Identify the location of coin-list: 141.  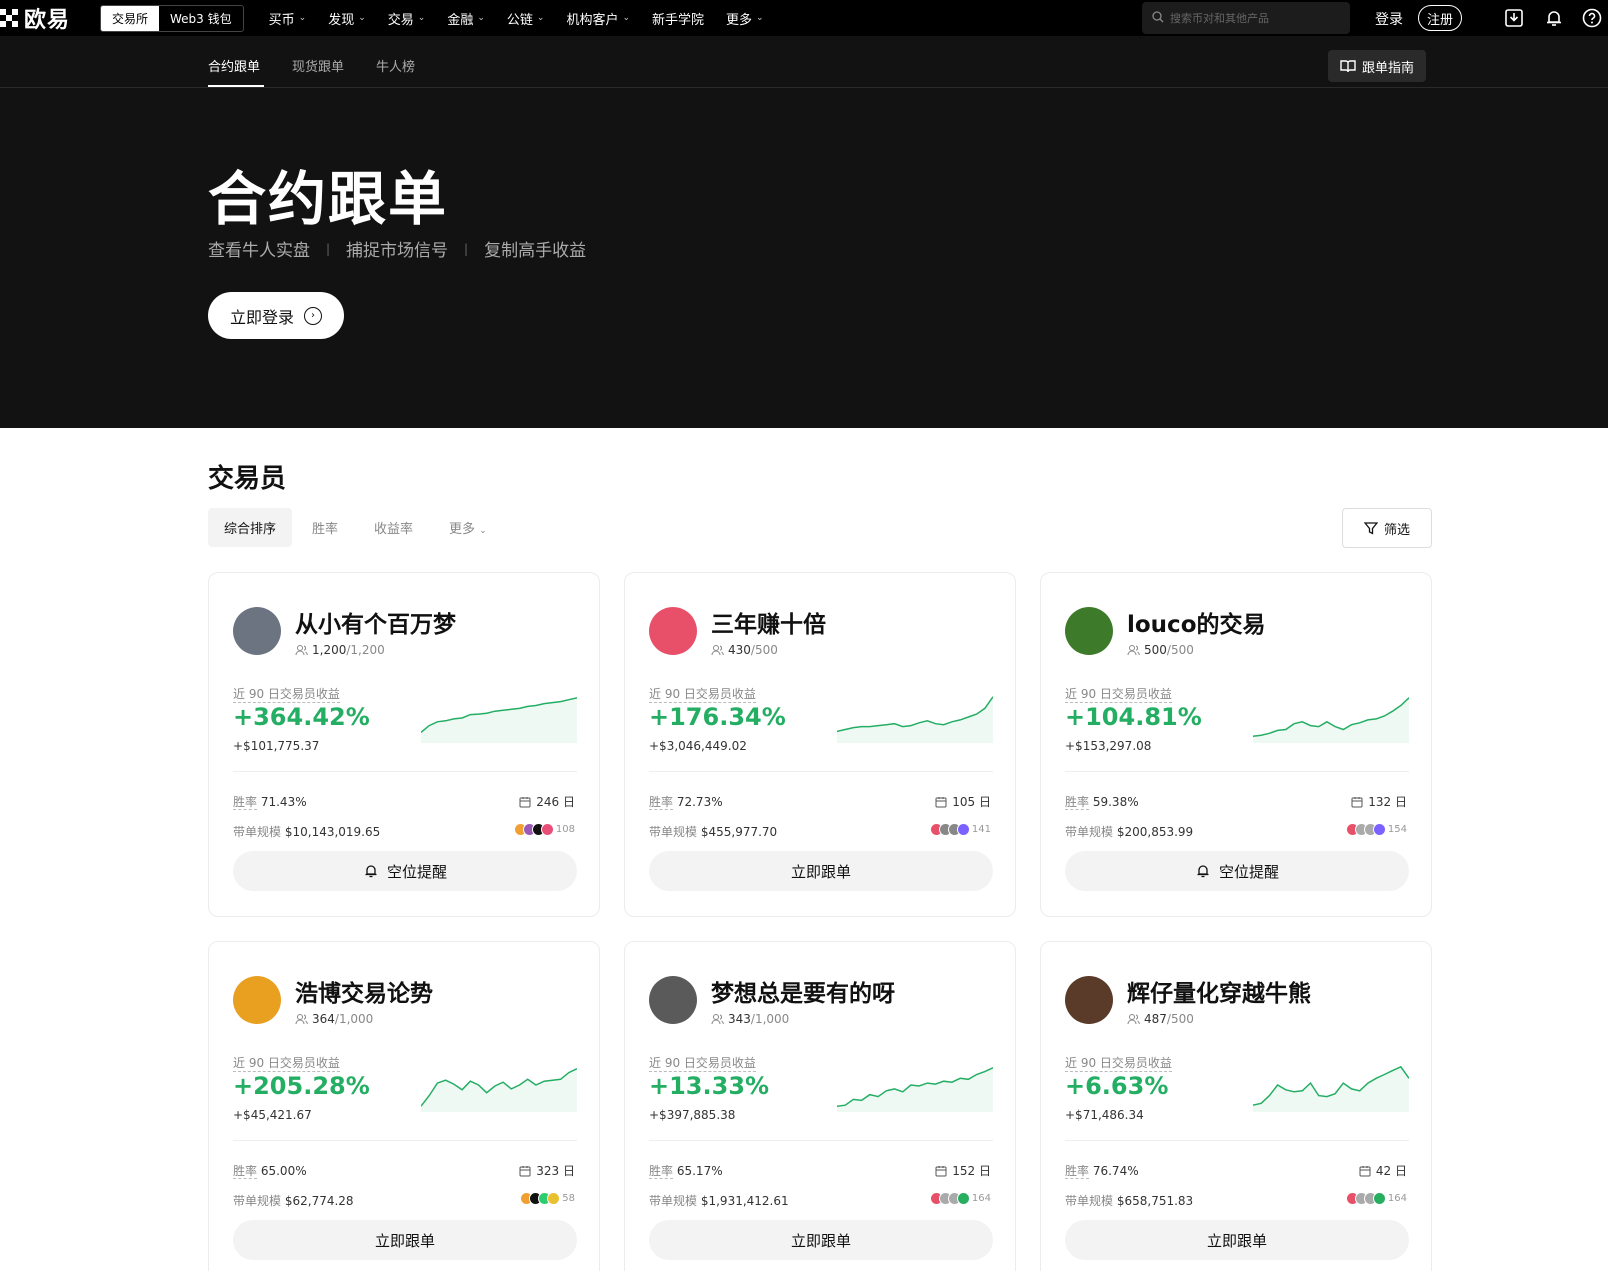
(960, 829).